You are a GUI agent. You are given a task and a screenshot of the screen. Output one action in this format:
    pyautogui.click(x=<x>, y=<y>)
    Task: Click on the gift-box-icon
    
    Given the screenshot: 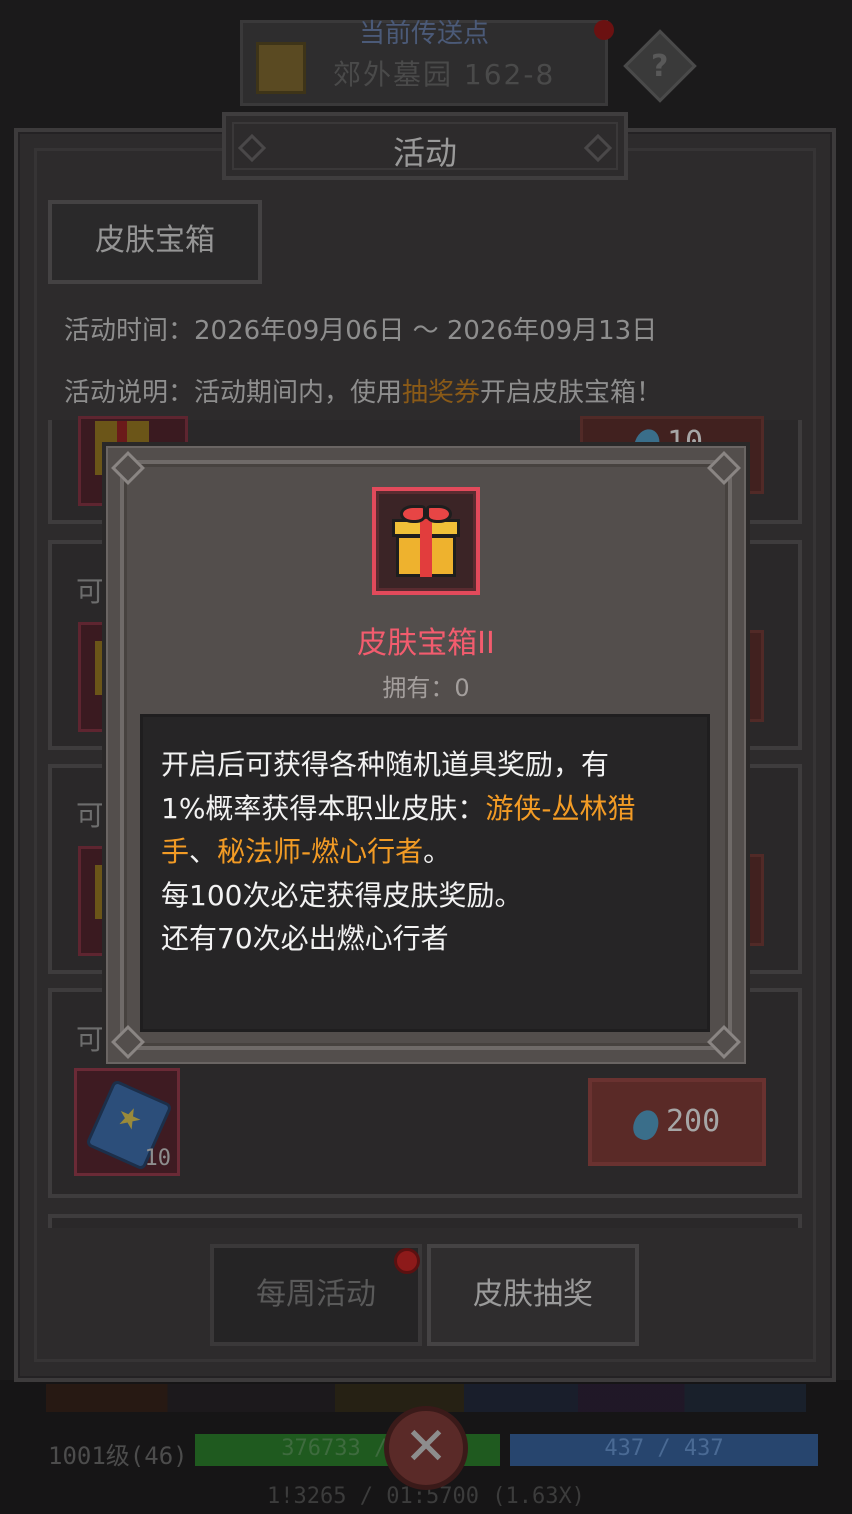 What is the action you would take?
    pyautogui.click(x=426, y=542)
    